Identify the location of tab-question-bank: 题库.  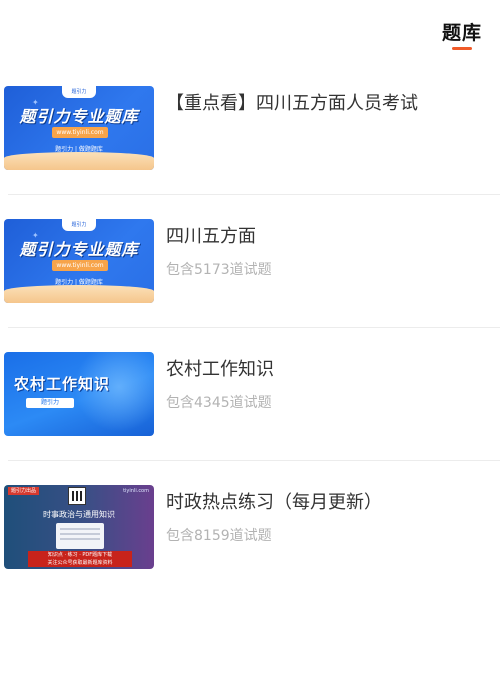
(462, 31).